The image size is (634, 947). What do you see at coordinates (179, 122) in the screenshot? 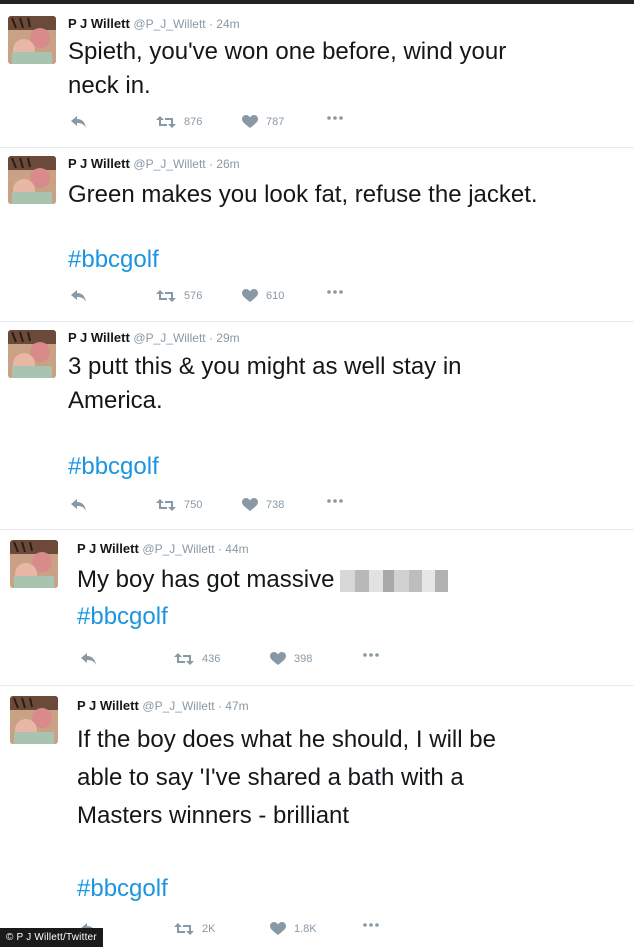
I see `retweet-button: 876` at bounding box center [179, 122].